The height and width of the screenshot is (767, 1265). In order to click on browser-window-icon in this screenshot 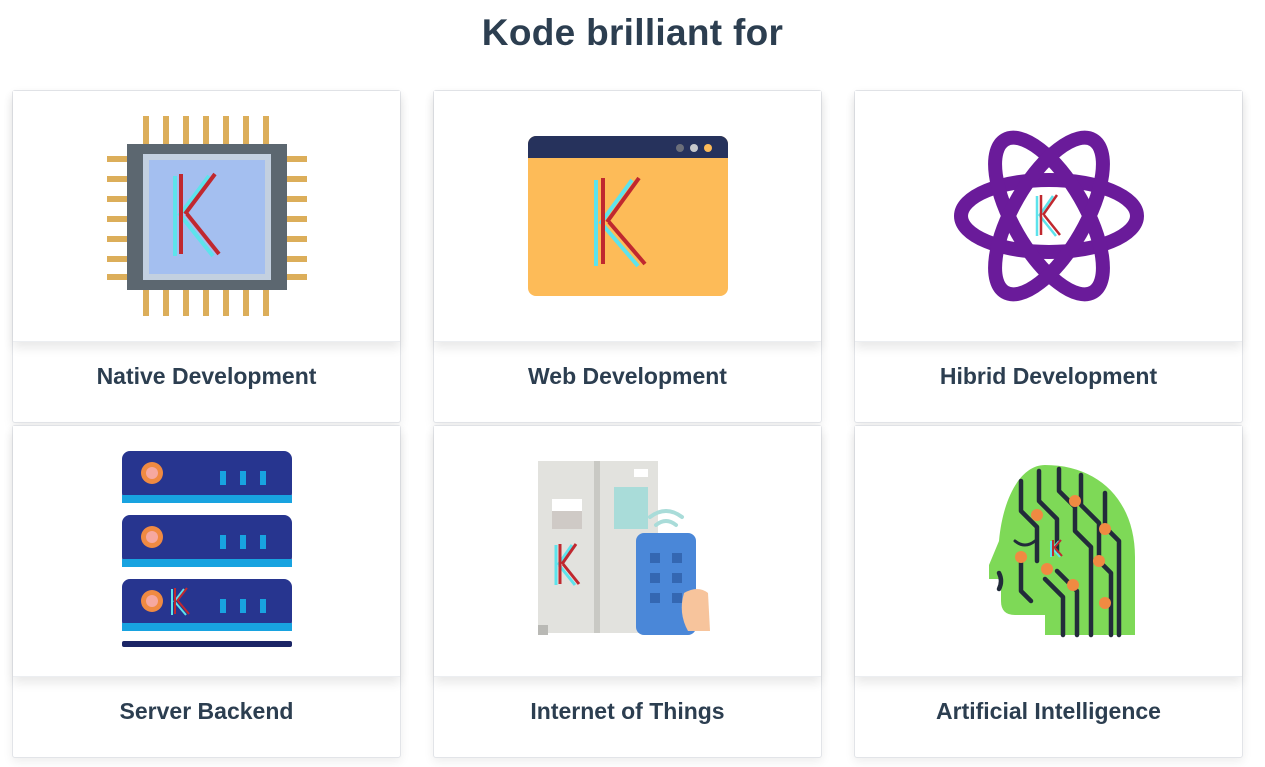, I will do `click(627, 216)`.